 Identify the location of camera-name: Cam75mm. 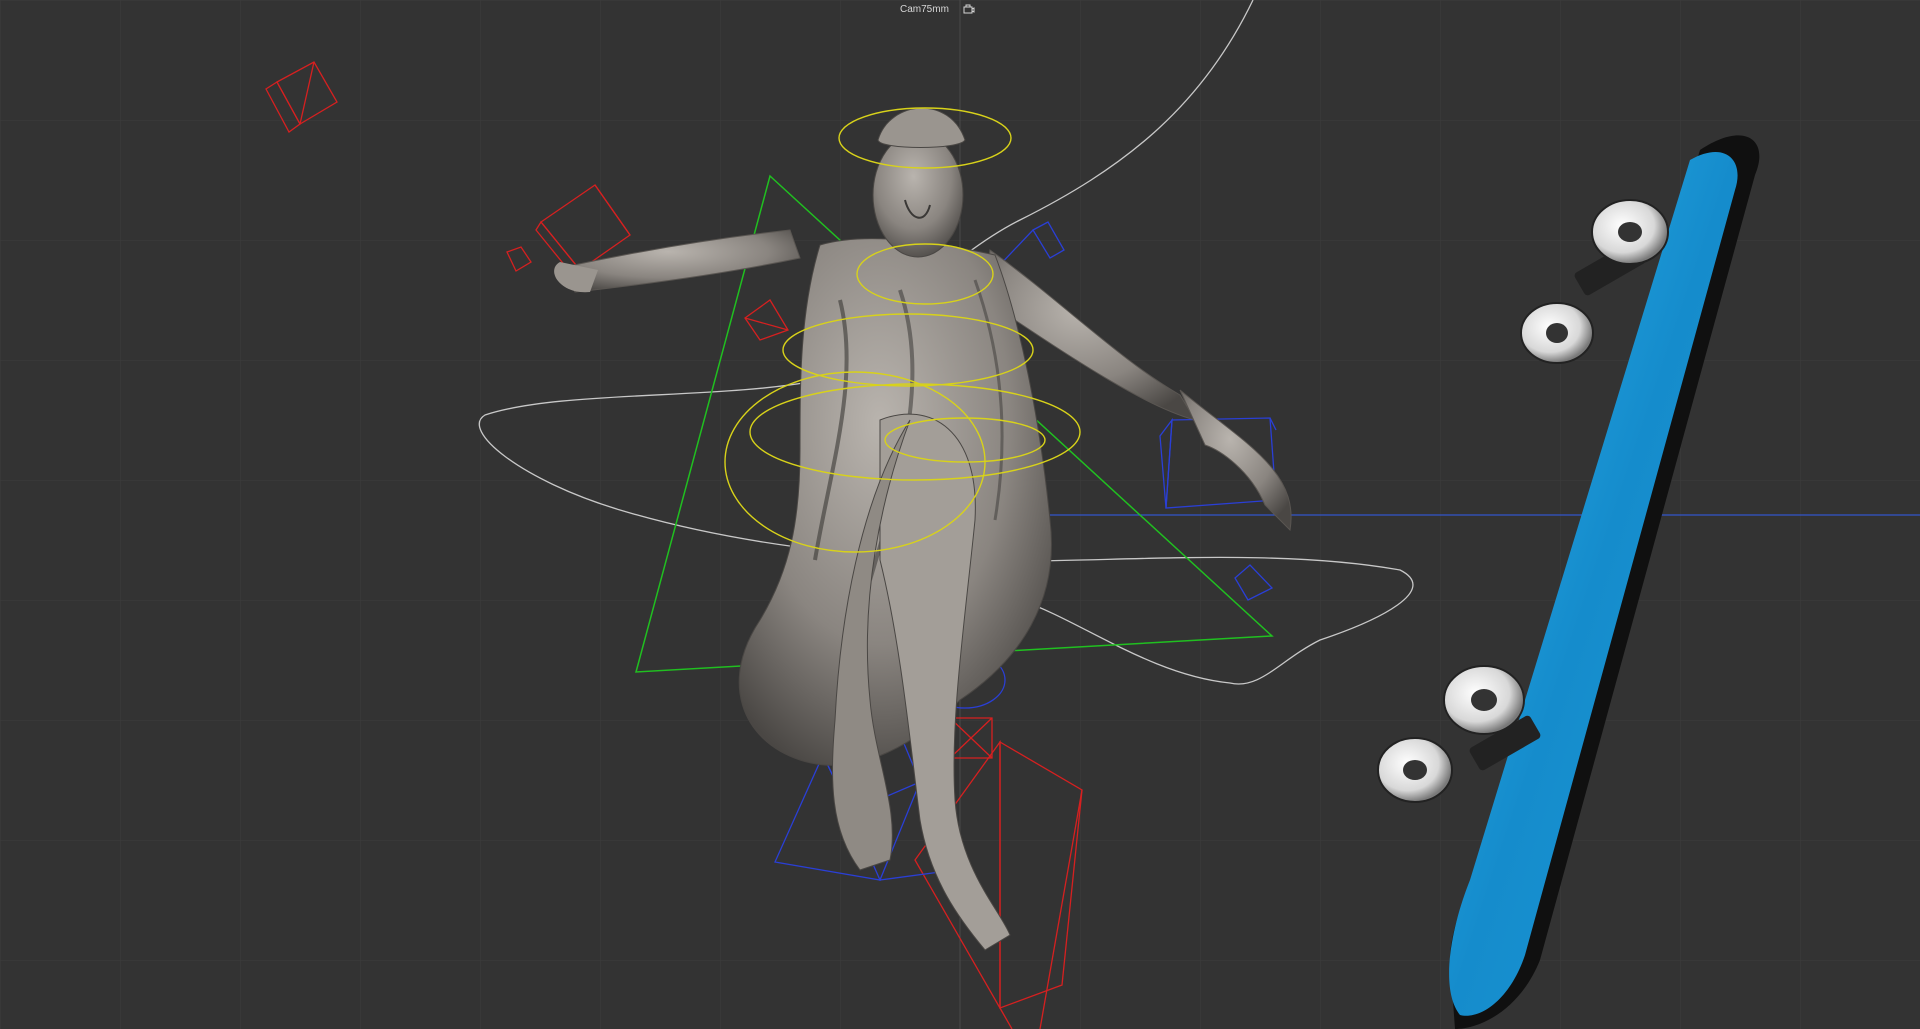
(924, 9).